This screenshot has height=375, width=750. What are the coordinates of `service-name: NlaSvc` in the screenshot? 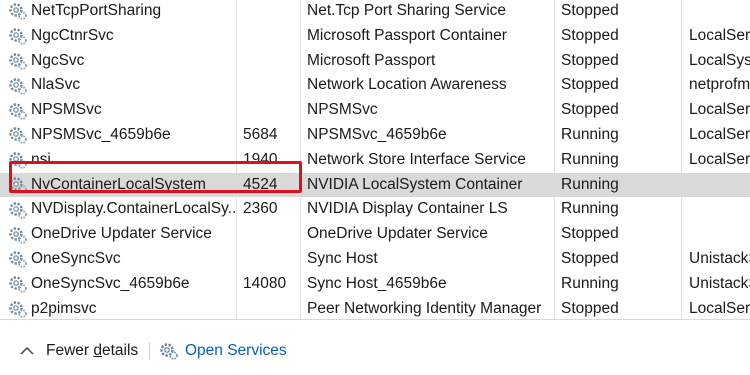 It's located at (56, 85).